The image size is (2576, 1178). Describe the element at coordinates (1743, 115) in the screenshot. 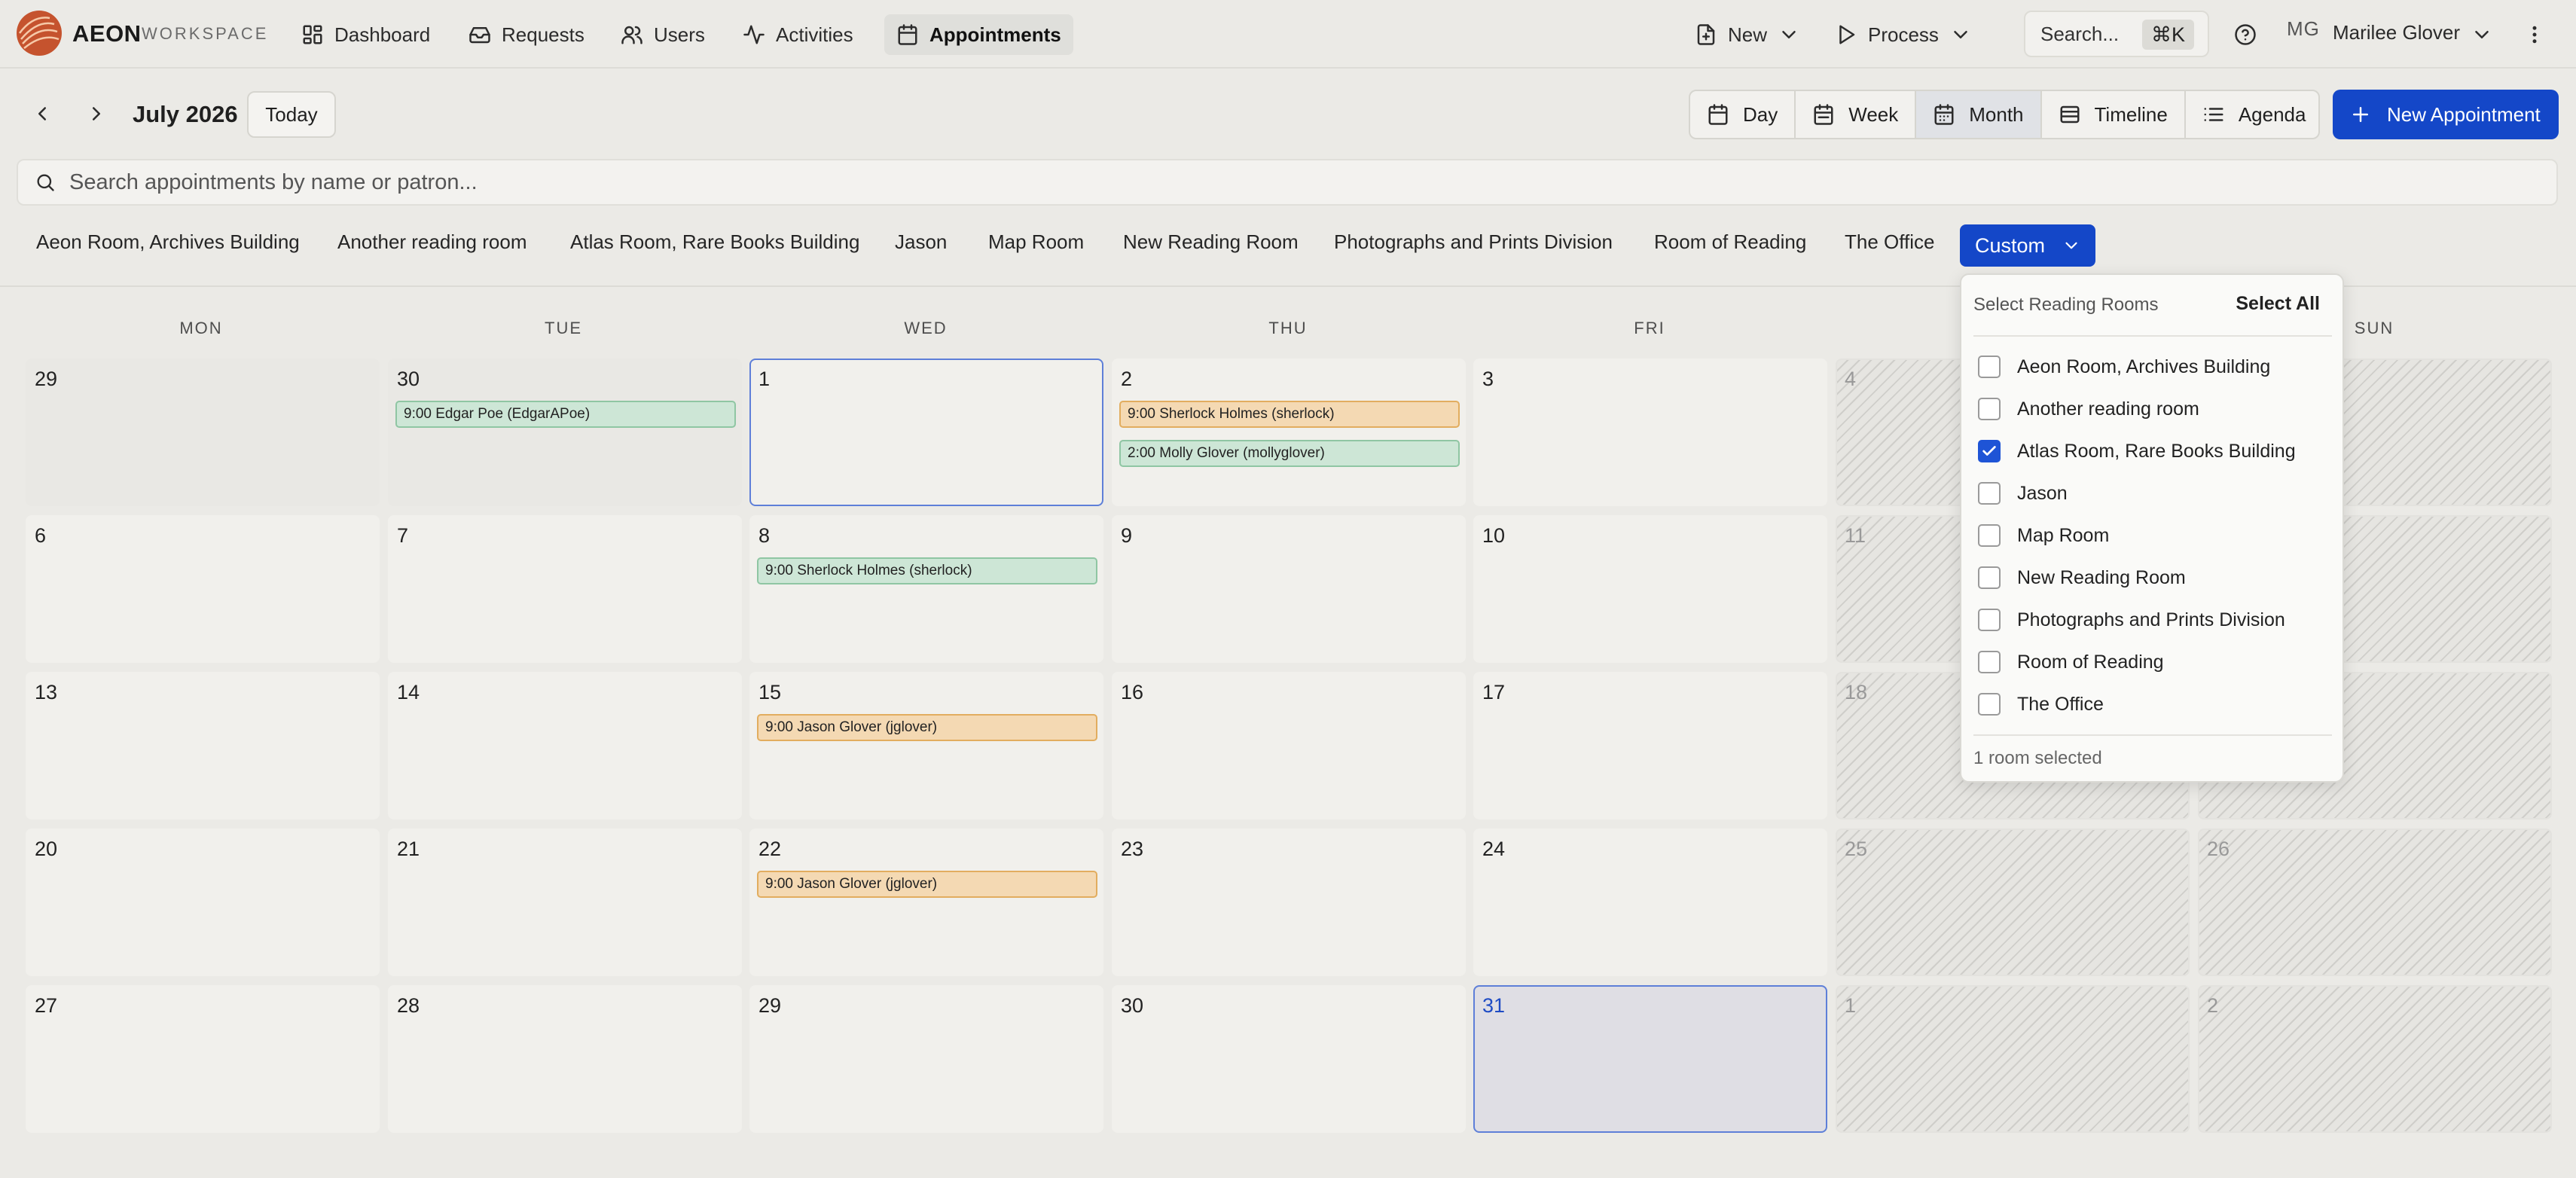

I see `view-day-button: Day` at that location.